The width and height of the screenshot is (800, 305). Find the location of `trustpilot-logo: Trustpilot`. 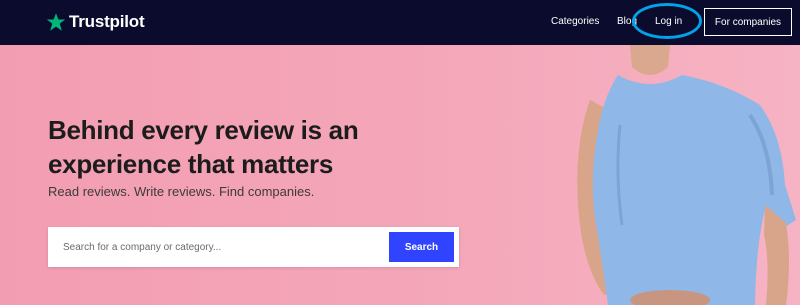

trustpilot-logo: Trustpilot is located at coordinates (95, 22).